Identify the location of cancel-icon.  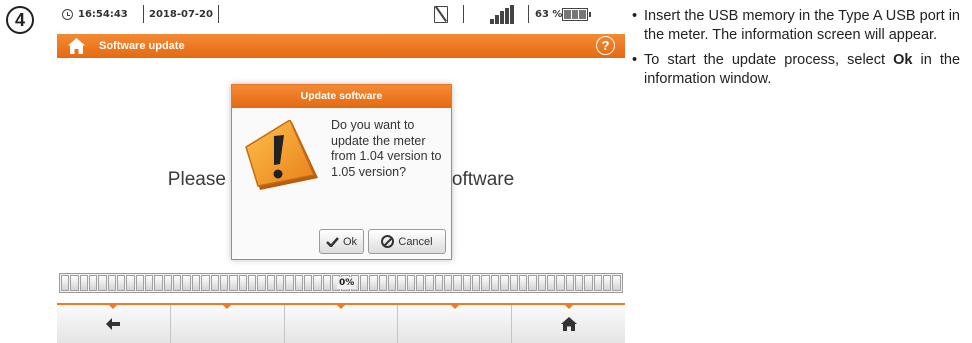
(388, 241).